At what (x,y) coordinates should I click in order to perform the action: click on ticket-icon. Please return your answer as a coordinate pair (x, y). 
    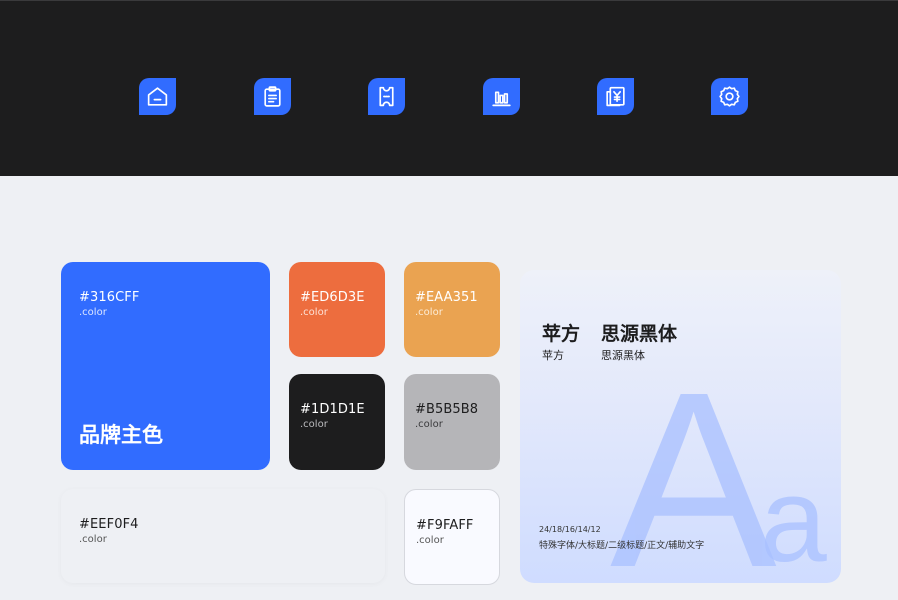
    Looking at the image, I should click on (386, 96).